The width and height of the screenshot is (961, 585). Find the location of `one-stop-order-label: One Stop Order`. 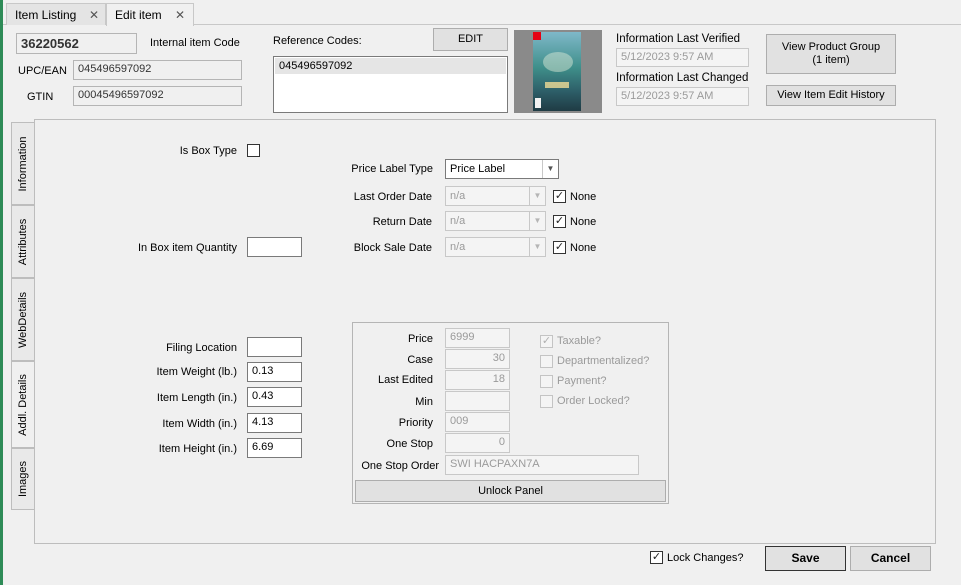

one-stop-order-label: One Stop Order is located at coordinates (400, 466).